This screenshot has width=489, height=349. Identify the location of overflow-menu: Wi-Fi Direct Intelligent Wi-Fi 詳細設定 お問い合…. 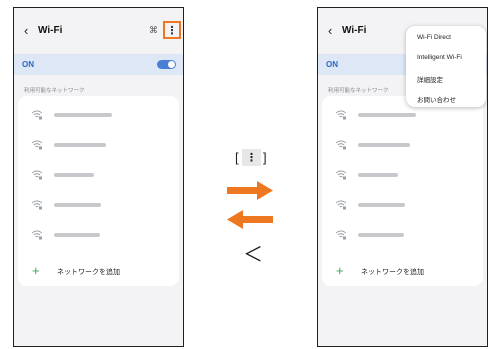
(446, 66).